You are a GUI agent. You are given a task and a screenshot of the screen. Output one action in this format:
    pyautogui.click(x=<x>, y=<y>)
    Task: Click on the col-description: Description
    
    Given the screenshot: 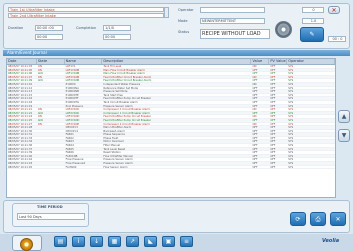 What is the action you would take?
    pyautogui.click(x=177, y=61)
    